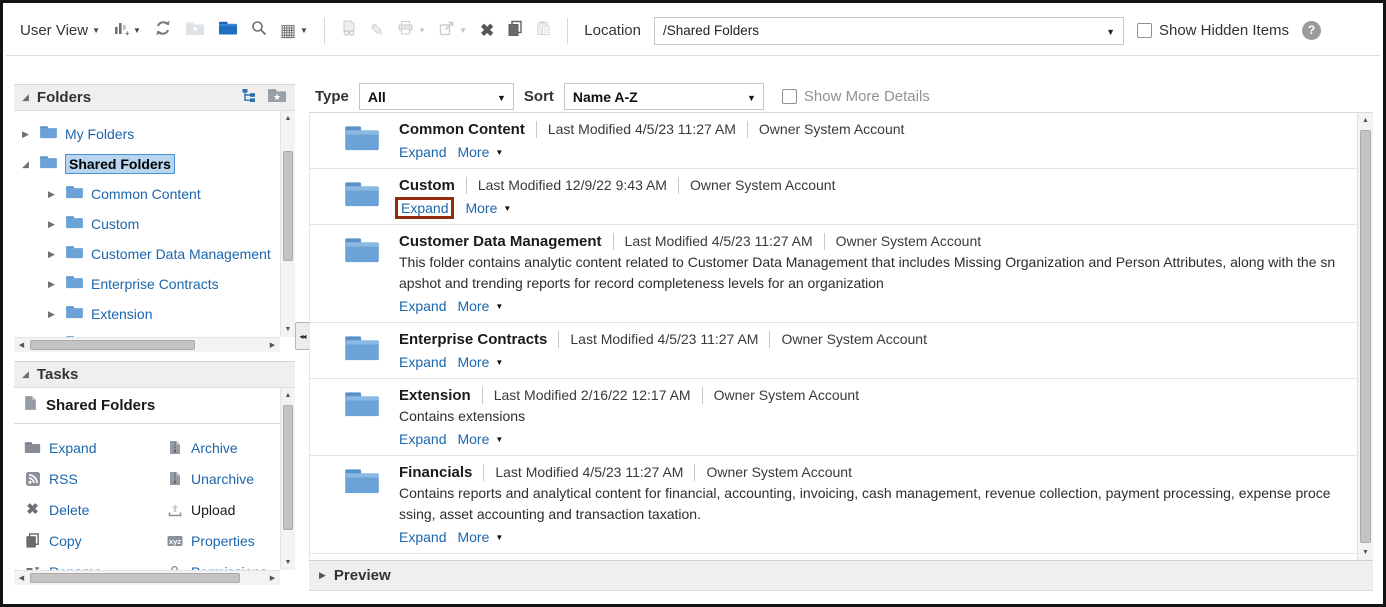 The image size is (1386, 607). I want to click on folders-vertical-scrollbar: ▲ ▼, so click(287, 224).